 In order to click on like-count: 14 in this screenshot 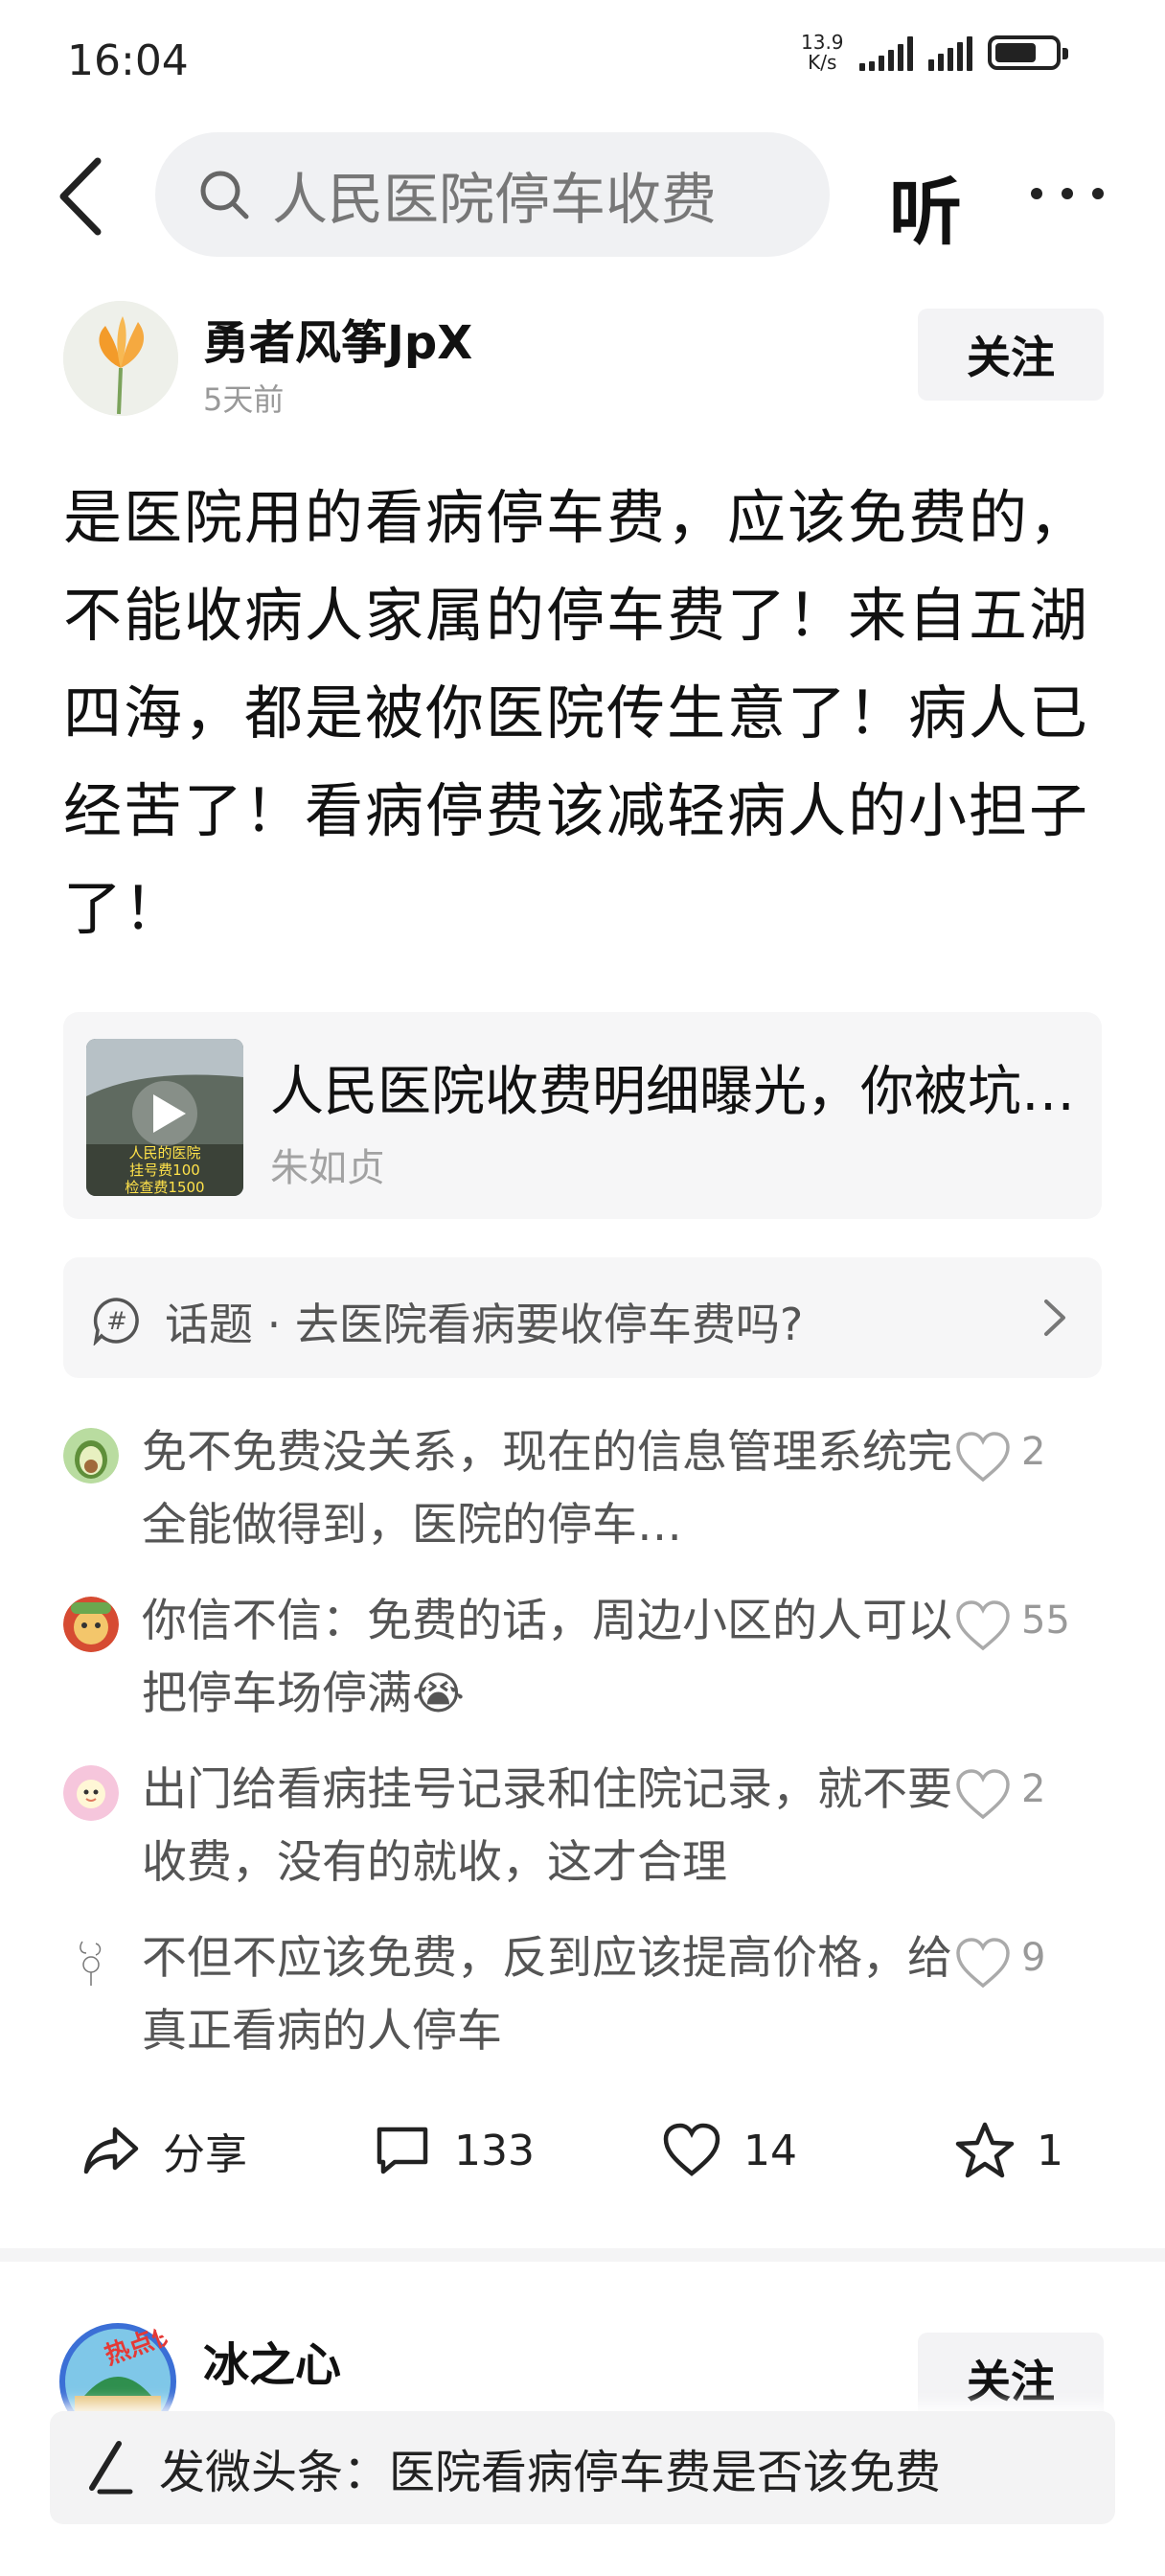, I will do `click(770, 2150)`.